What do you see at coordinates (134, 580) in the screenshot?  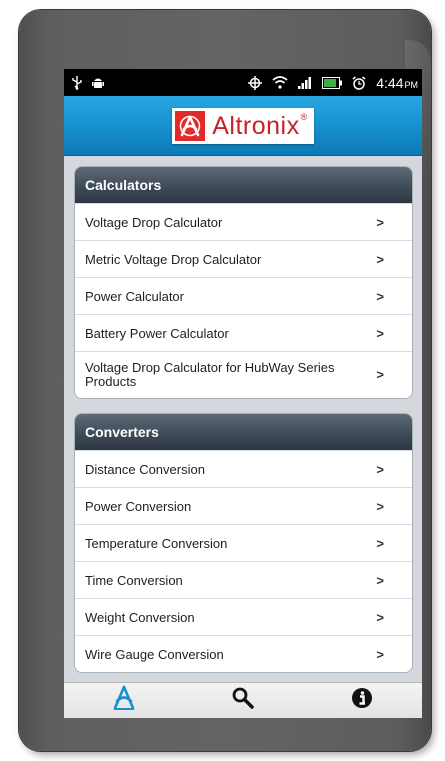 I see `list-item-label: Time Conversion` at bounding box center [134, 580].